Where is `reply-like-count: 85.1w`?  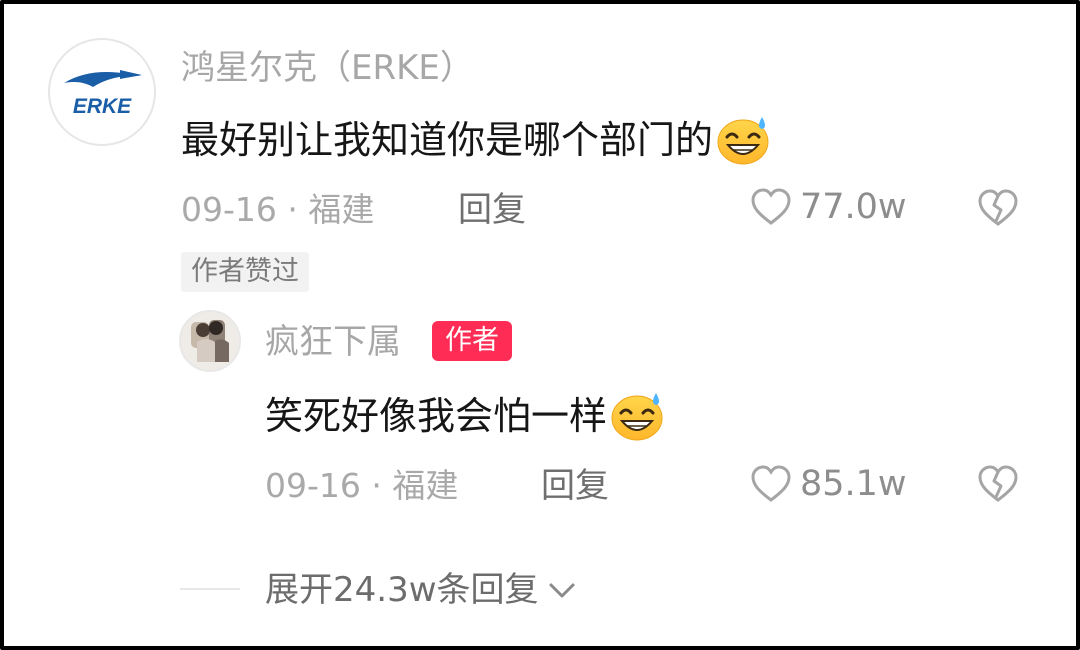 reply-like-count: 85.1w is located at coordinates (853, 484).